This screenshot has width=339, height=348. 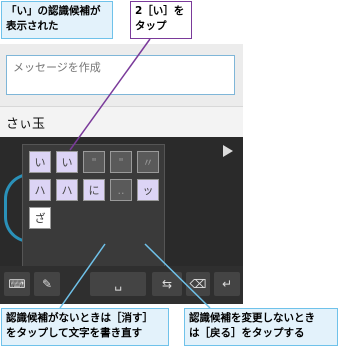 I want to click on space-key: ␣, so click(x=118, y=284).